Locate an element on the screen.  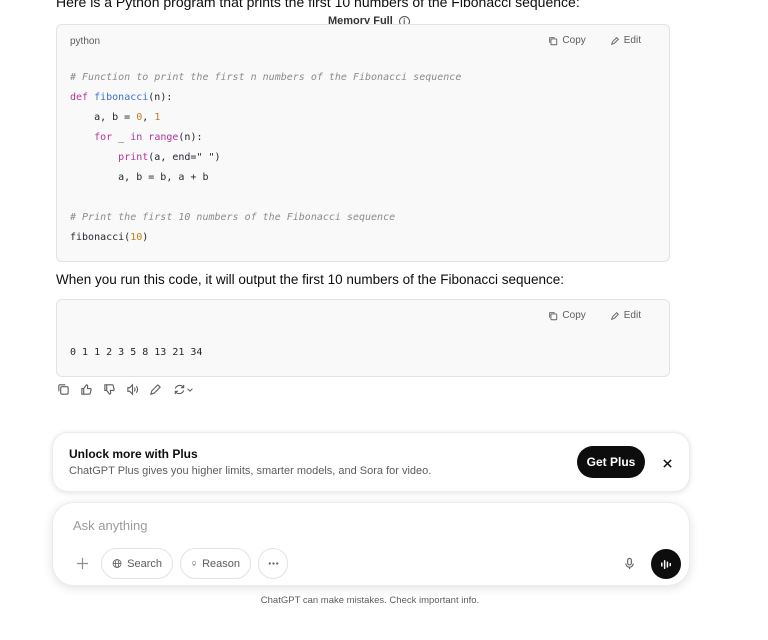
code-block-header: python Copy Edit is located at coordinates (363, 41).